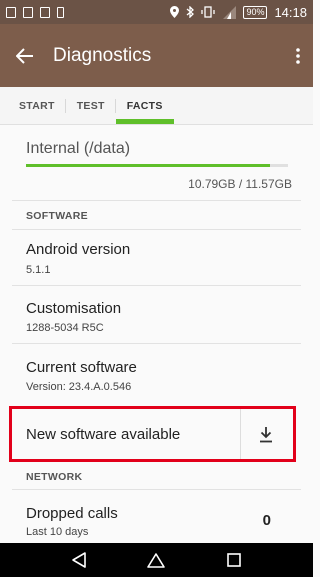 This screenshot has width=320, height=577. I want to click on section-header-network: NETWORK, so click(54, 477).